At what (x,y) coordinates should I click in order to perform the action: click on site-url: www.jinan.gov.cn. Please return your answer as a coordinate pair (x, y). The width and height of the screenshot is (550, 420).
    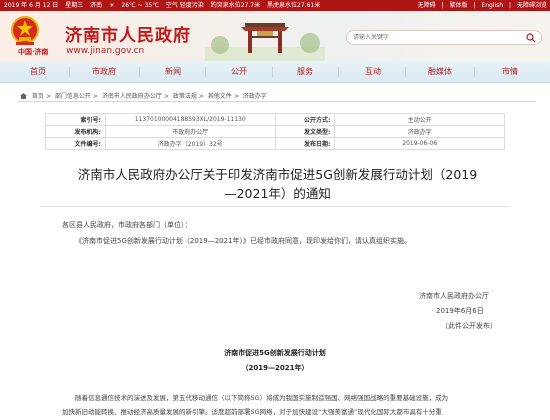
    Looking at the image, I should click on (105, 51).